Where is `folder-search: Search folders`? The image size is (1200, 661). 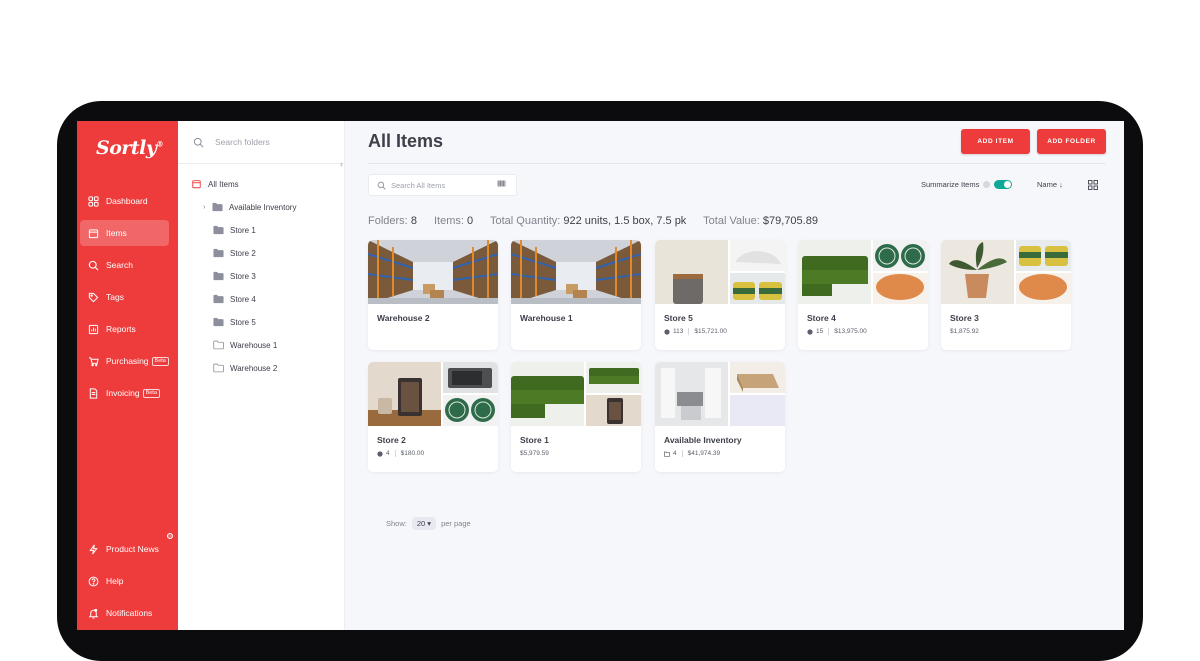 folder-search: Search folders is located at coordinates (261, 142).